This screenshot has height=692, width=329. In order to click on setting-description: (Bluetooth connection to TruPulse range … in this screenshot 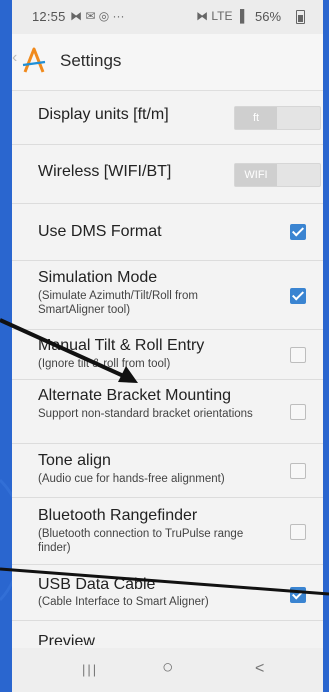, I will do `click(141, 541)`.